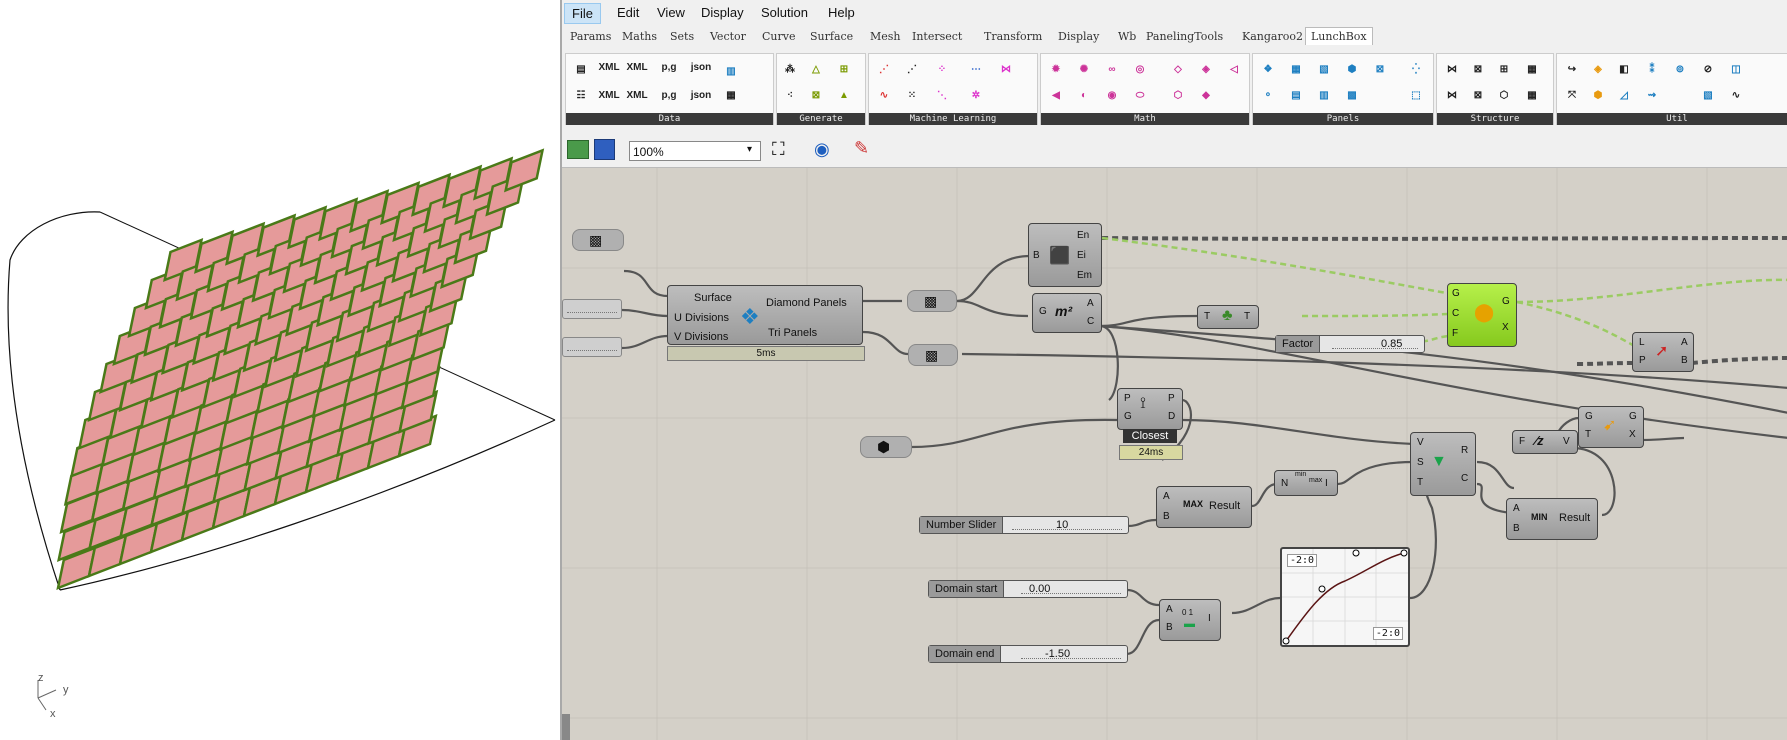  What do you see at coordinates (1078, 36) in the screenshot?
I see `tab-display: Display` at bounding box center [1078, 36].